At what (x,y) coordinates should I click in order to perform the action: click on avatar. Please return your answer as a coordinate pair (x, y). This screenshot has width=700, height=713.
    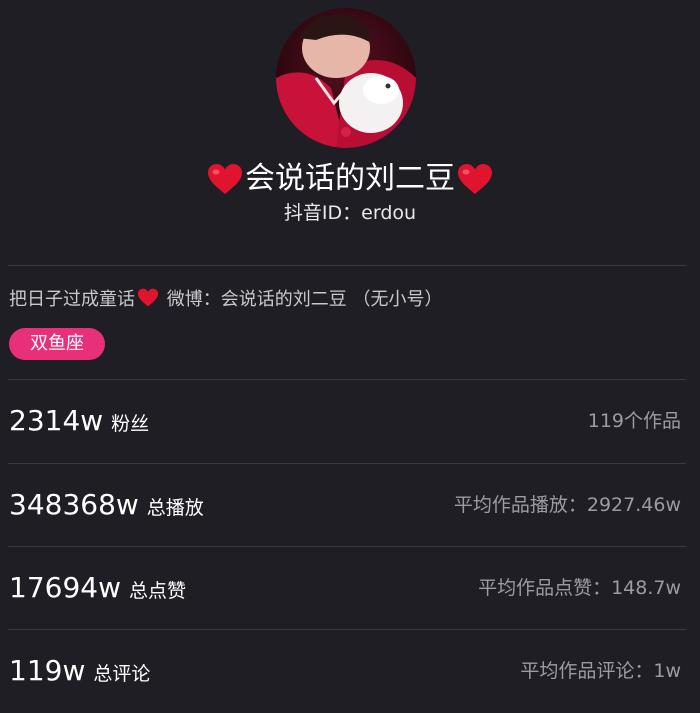
    Looking at the image, I should click on (346, 78).